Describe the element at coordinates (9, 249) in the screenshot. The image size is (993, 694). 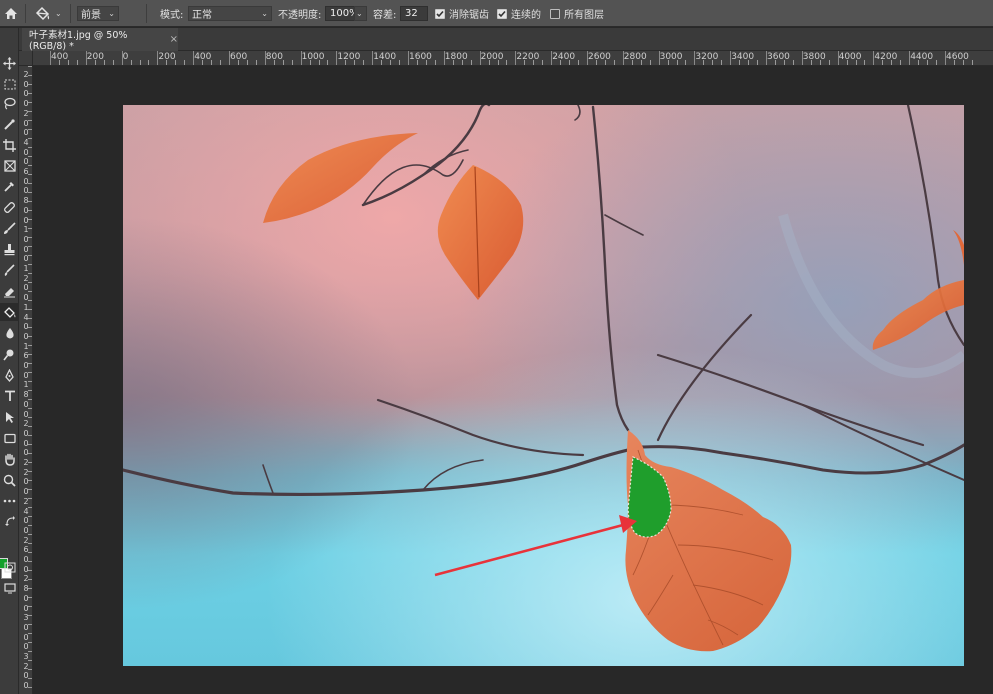
I see `clone-stamp-icon` at that location.